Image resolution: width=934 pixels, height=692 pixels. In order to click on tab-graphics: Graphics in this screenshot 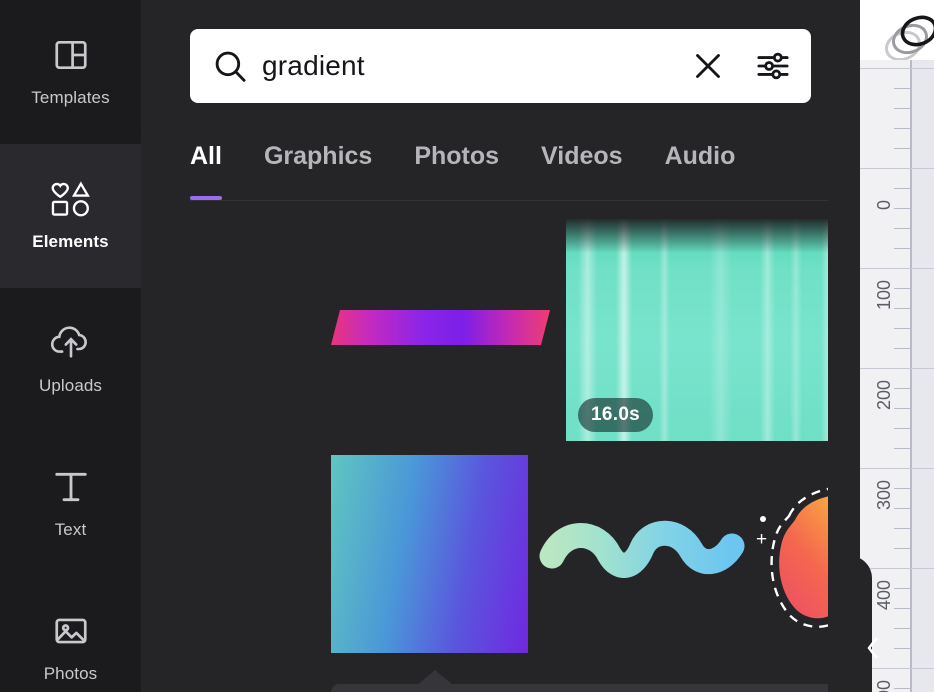, I will do `click(318, 171)`.